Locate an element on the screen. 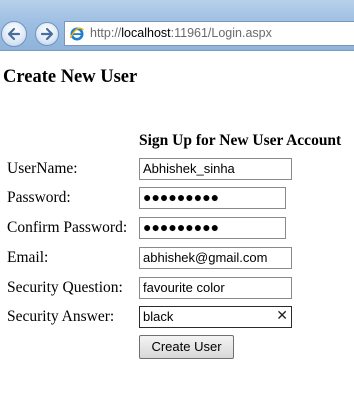  back-arrow-icon is located at coordinates (14, 34).